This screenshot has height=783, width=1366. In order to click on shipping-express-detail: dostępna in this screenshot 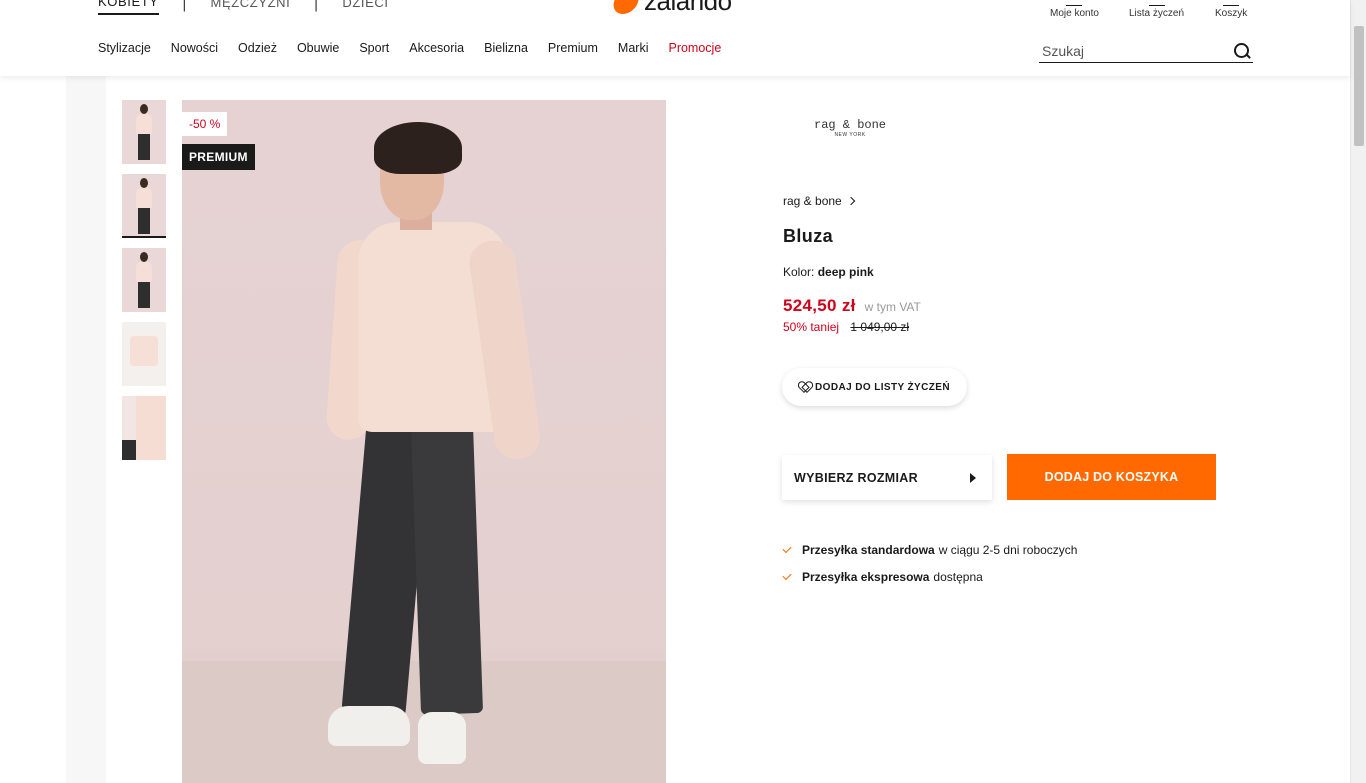, I will do `click(958, 577)`.